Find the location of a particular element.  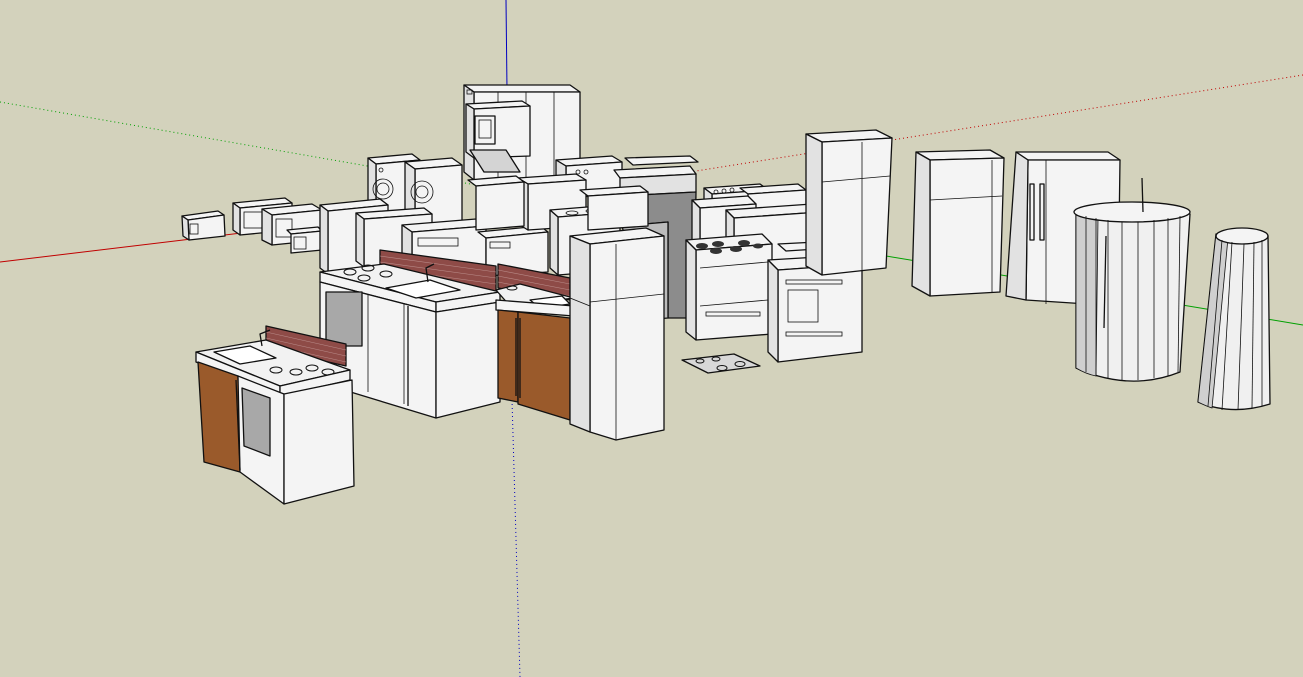

blue-axis-solid is located at coordinates (506, 45).